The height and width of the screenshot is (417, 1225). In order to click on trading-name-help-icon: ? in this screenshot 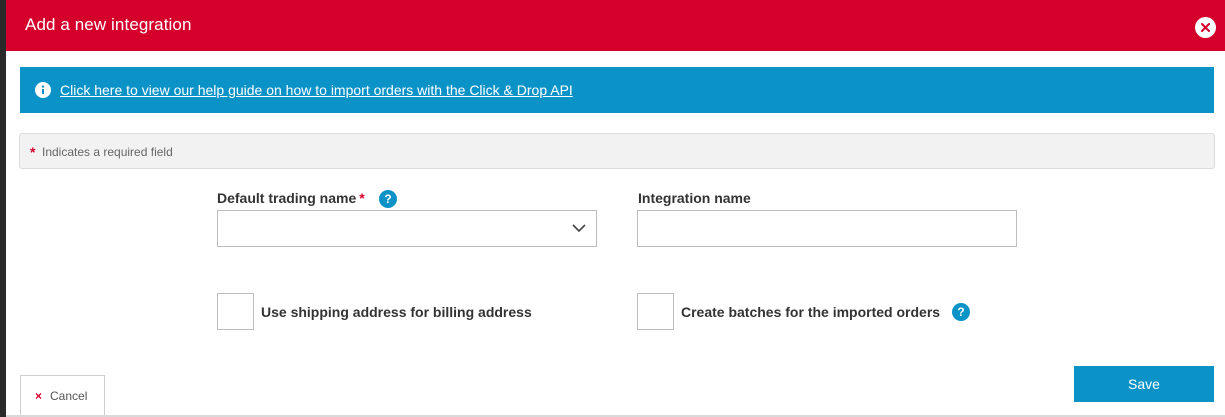, I will do `click(388, 199)`.